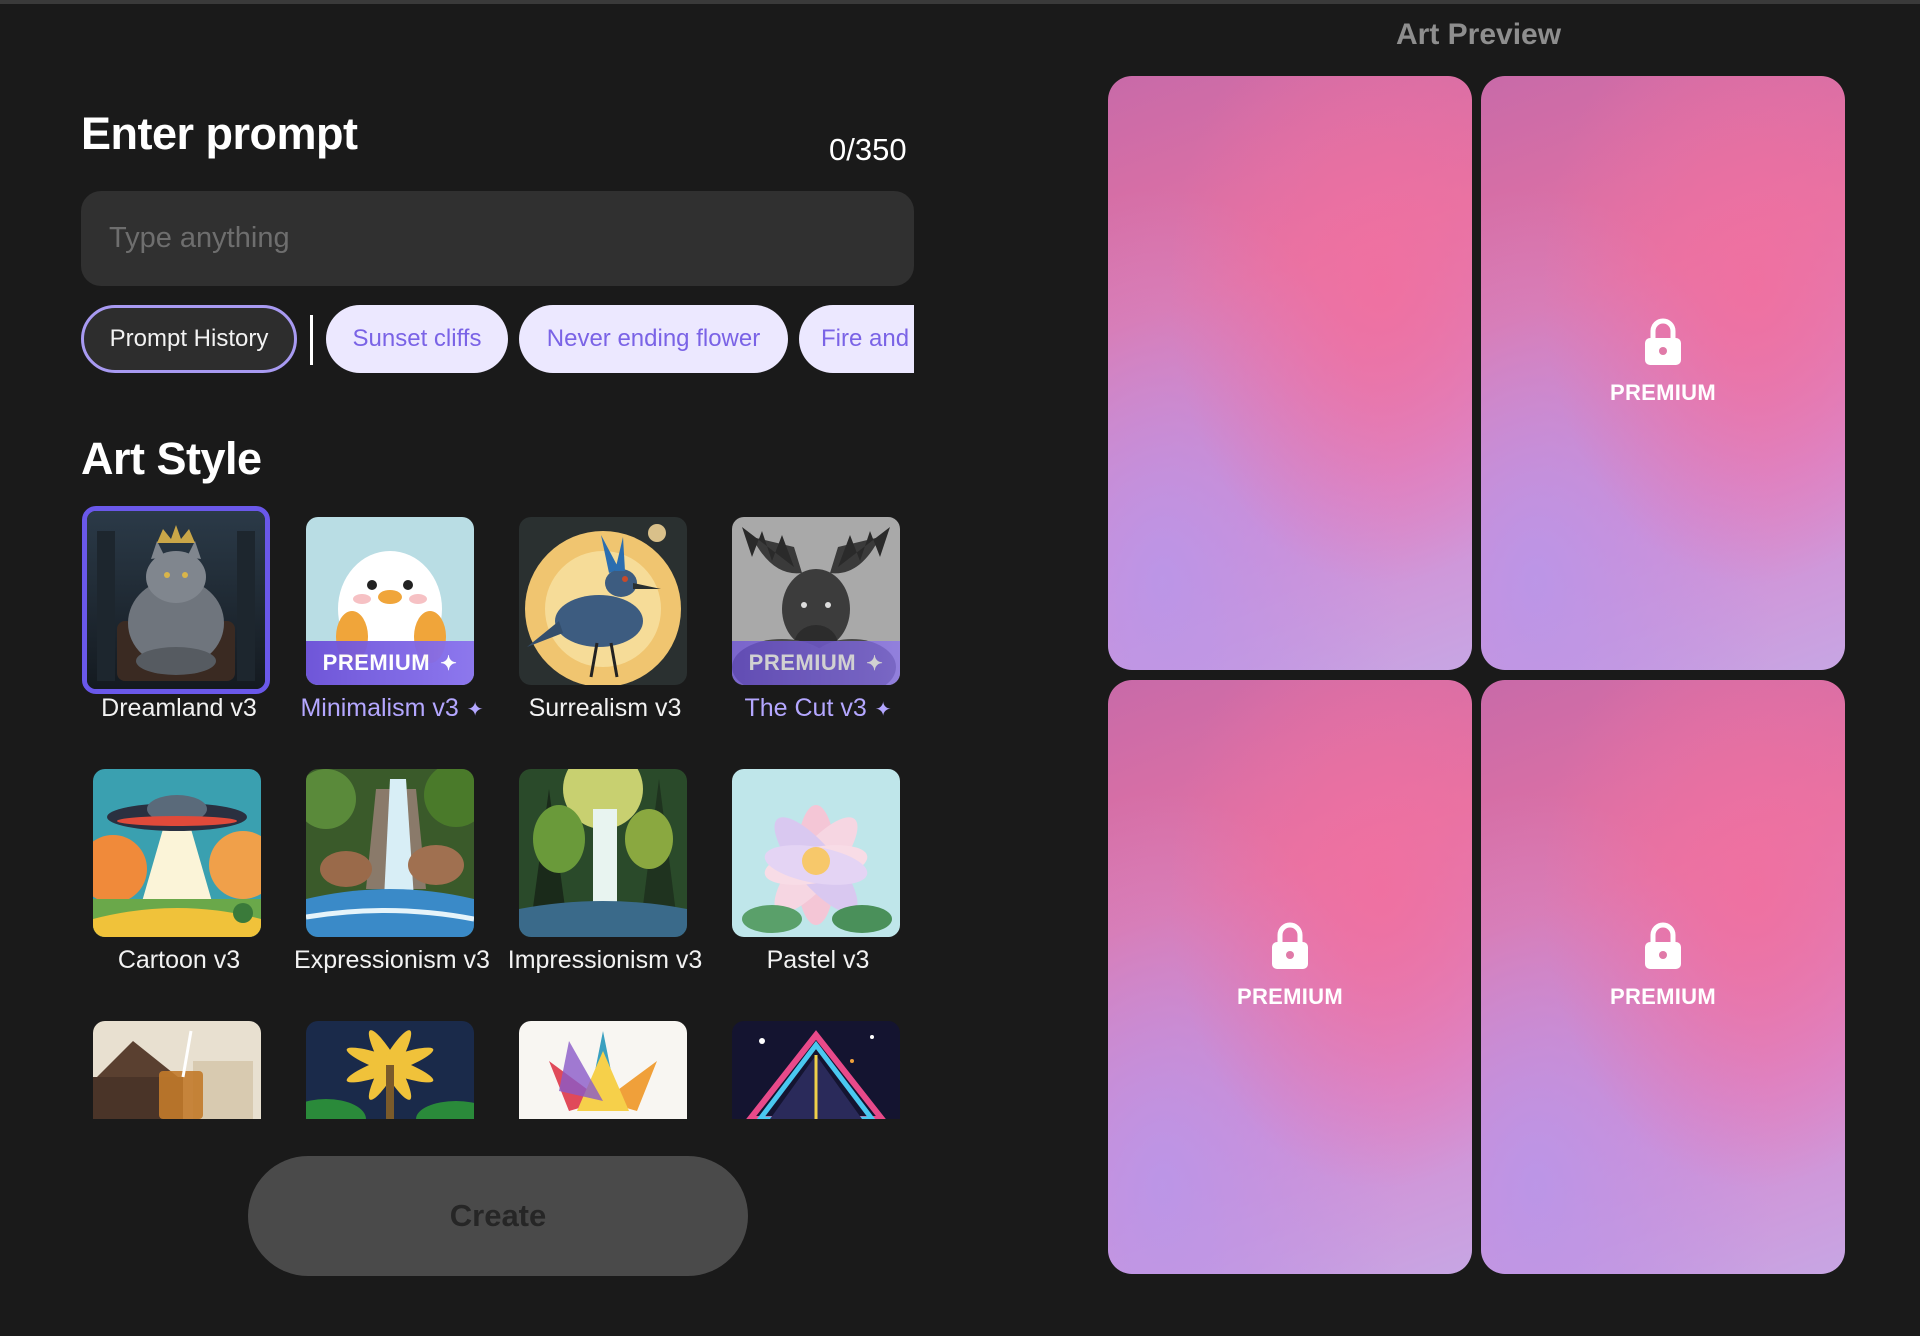 Image resolution: width=1920 pixels, height=1336 pixels. Describe the element at coordinates (1479, 34) in the screenshot. I see `art-preview-title: Art Preview` at that location.